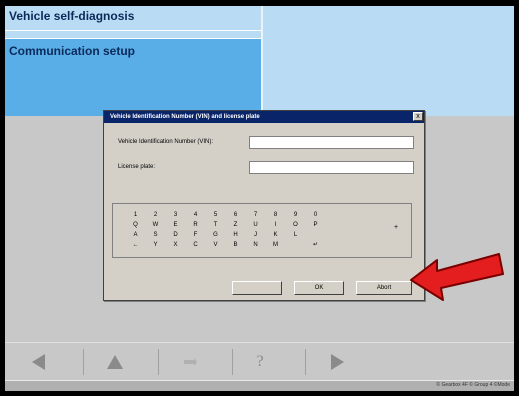  What do you see at coordinates (388, 61) in the screenshot?
I see `header-panel-right` at bounding box center [388, 61].